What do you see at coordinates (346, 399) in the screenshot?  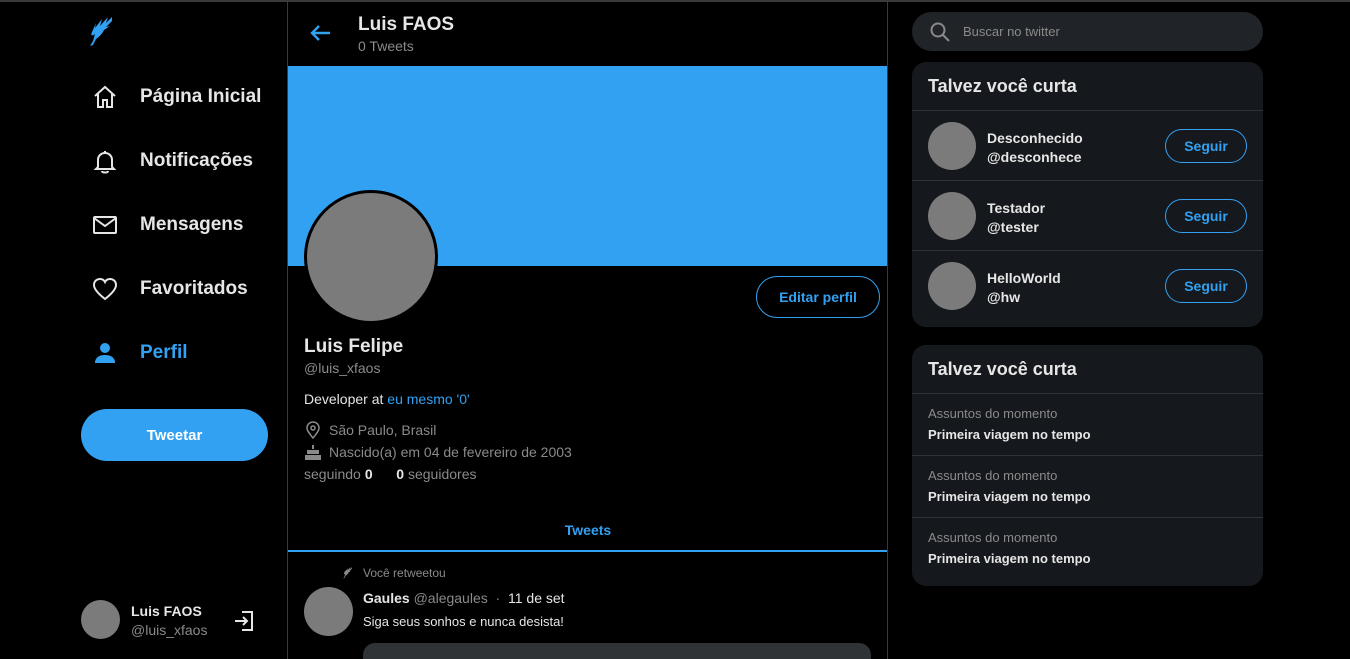 I see `bio-text: Developer at` at bounding box center [346, 399].